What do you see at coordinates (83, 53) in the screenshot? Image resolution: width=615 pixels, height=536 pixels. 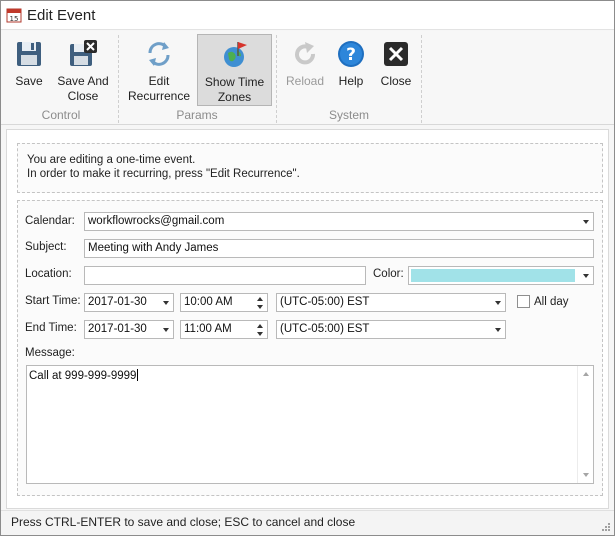 I see `floppy-disk-close-icon` at bounding box center [83, 53].